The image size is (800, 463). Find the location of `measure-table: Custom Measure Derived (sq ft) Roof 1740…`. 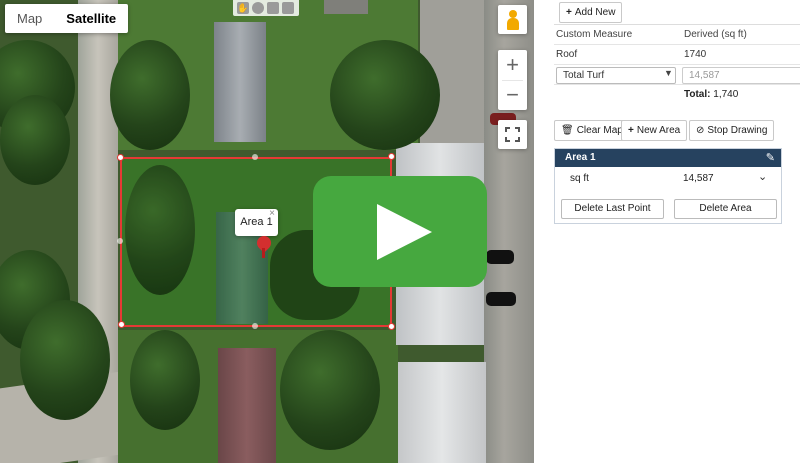

measure-table: Custom Measure Derived (sq ft) Roof 1740… is located at coordinates (677, 64).